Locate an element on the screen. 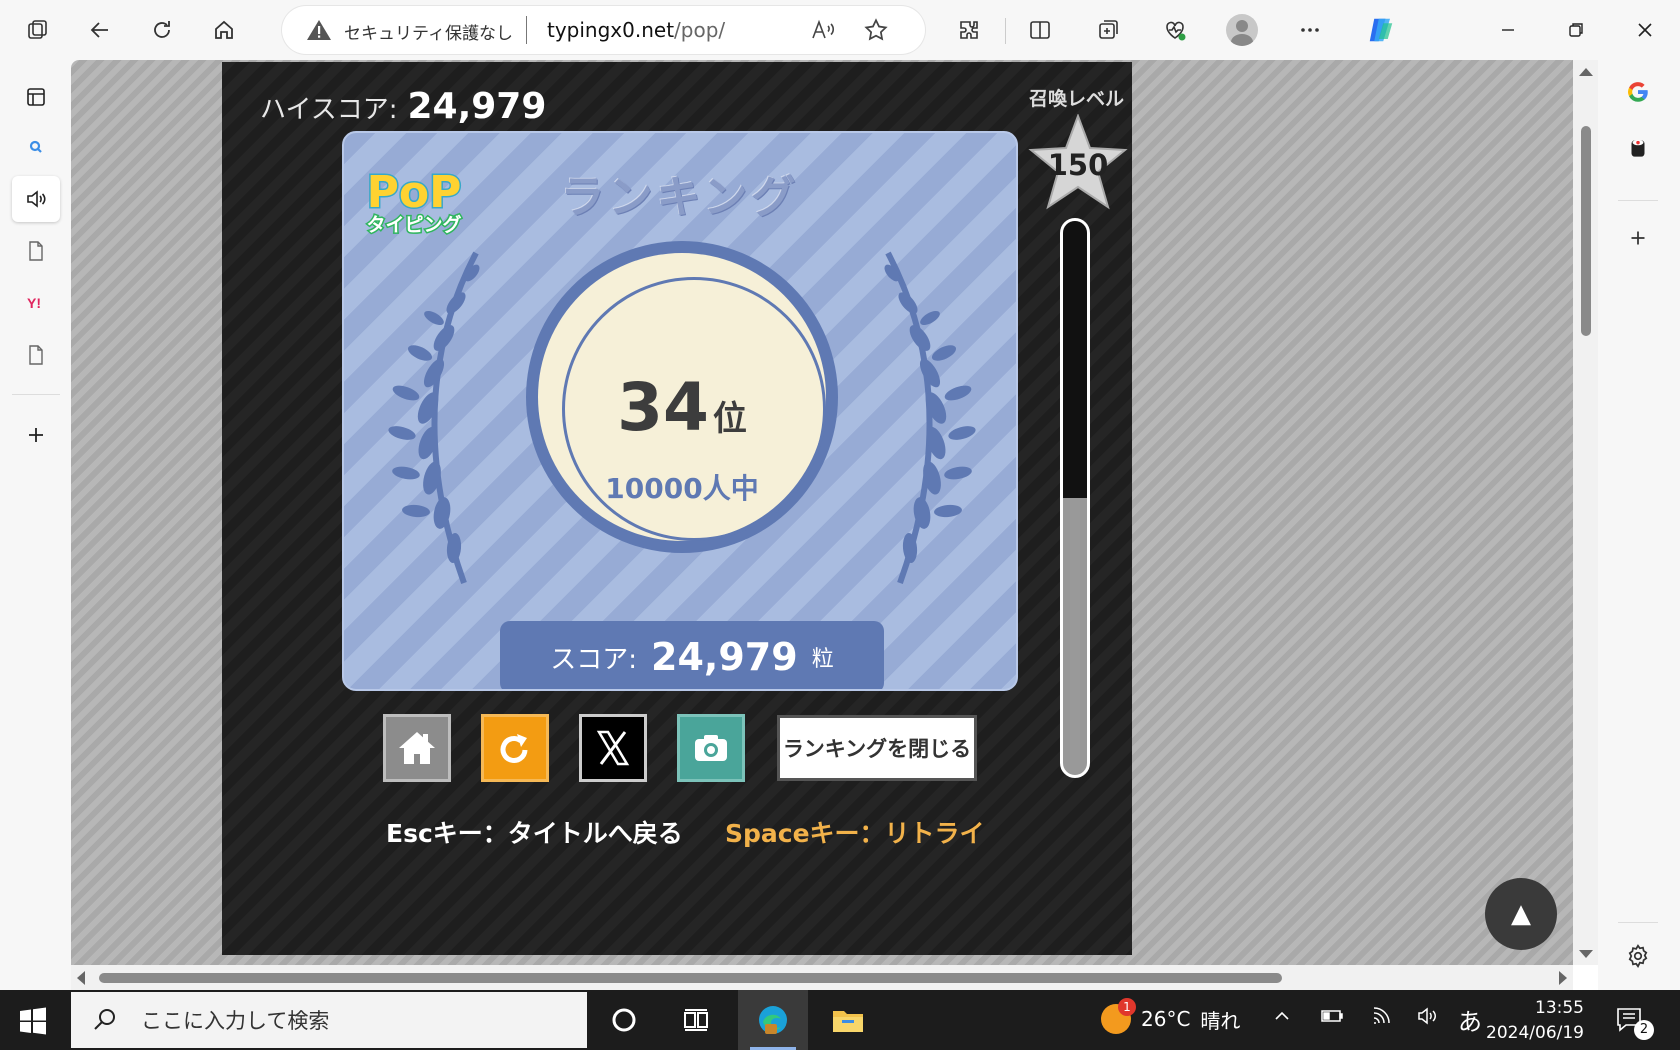  yahoo-icon: Y! is located at coordinates (36, 303).